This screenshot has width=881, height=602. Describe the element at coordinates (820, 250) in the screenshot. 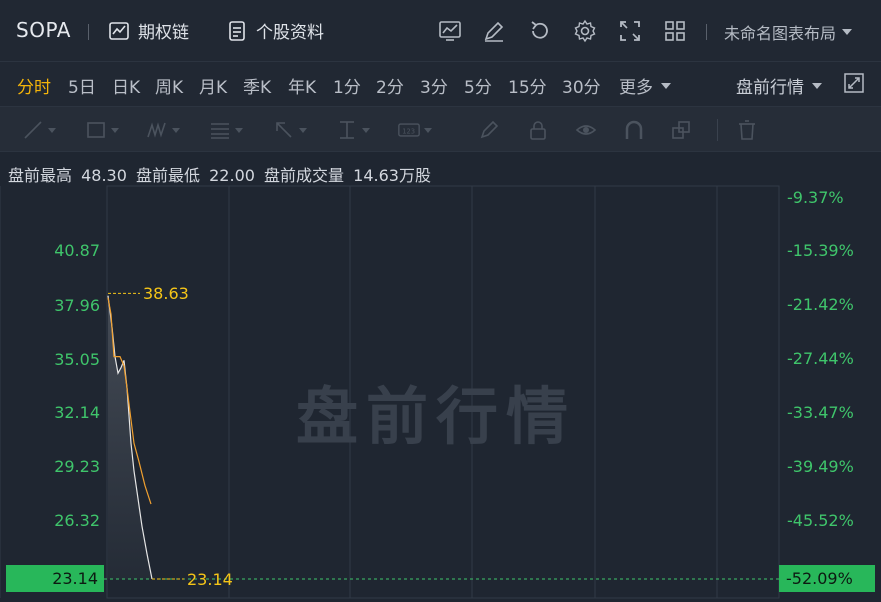

I see `percent-tick-label: -15.39%` at that location.